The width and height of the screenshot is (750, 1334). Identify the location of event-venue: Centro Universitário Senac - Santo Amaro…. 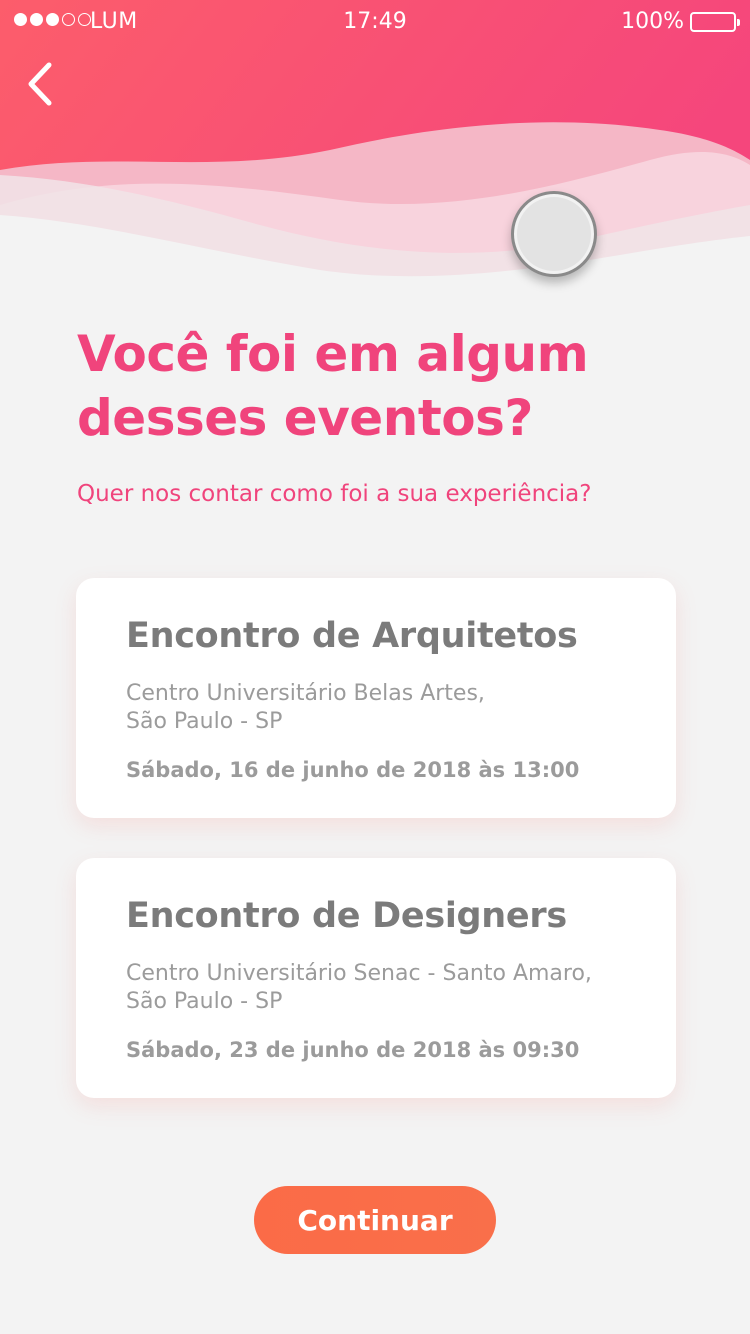
(381, 988).